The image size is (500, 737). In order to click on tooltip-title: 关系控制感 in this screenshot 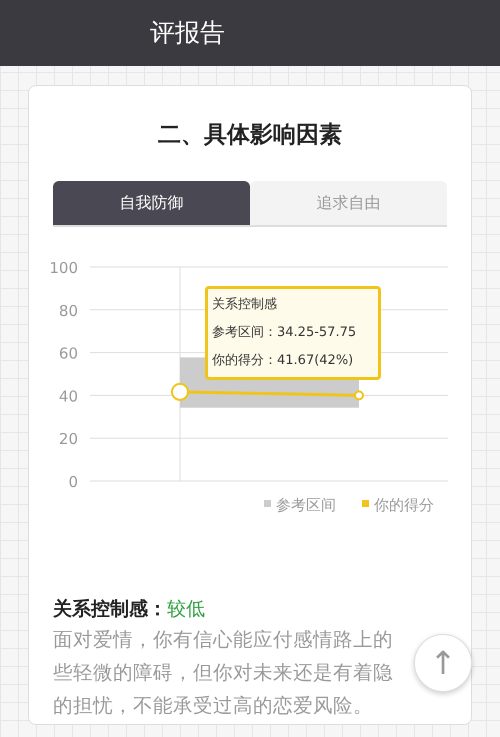, I will do `click(245, 305)`.